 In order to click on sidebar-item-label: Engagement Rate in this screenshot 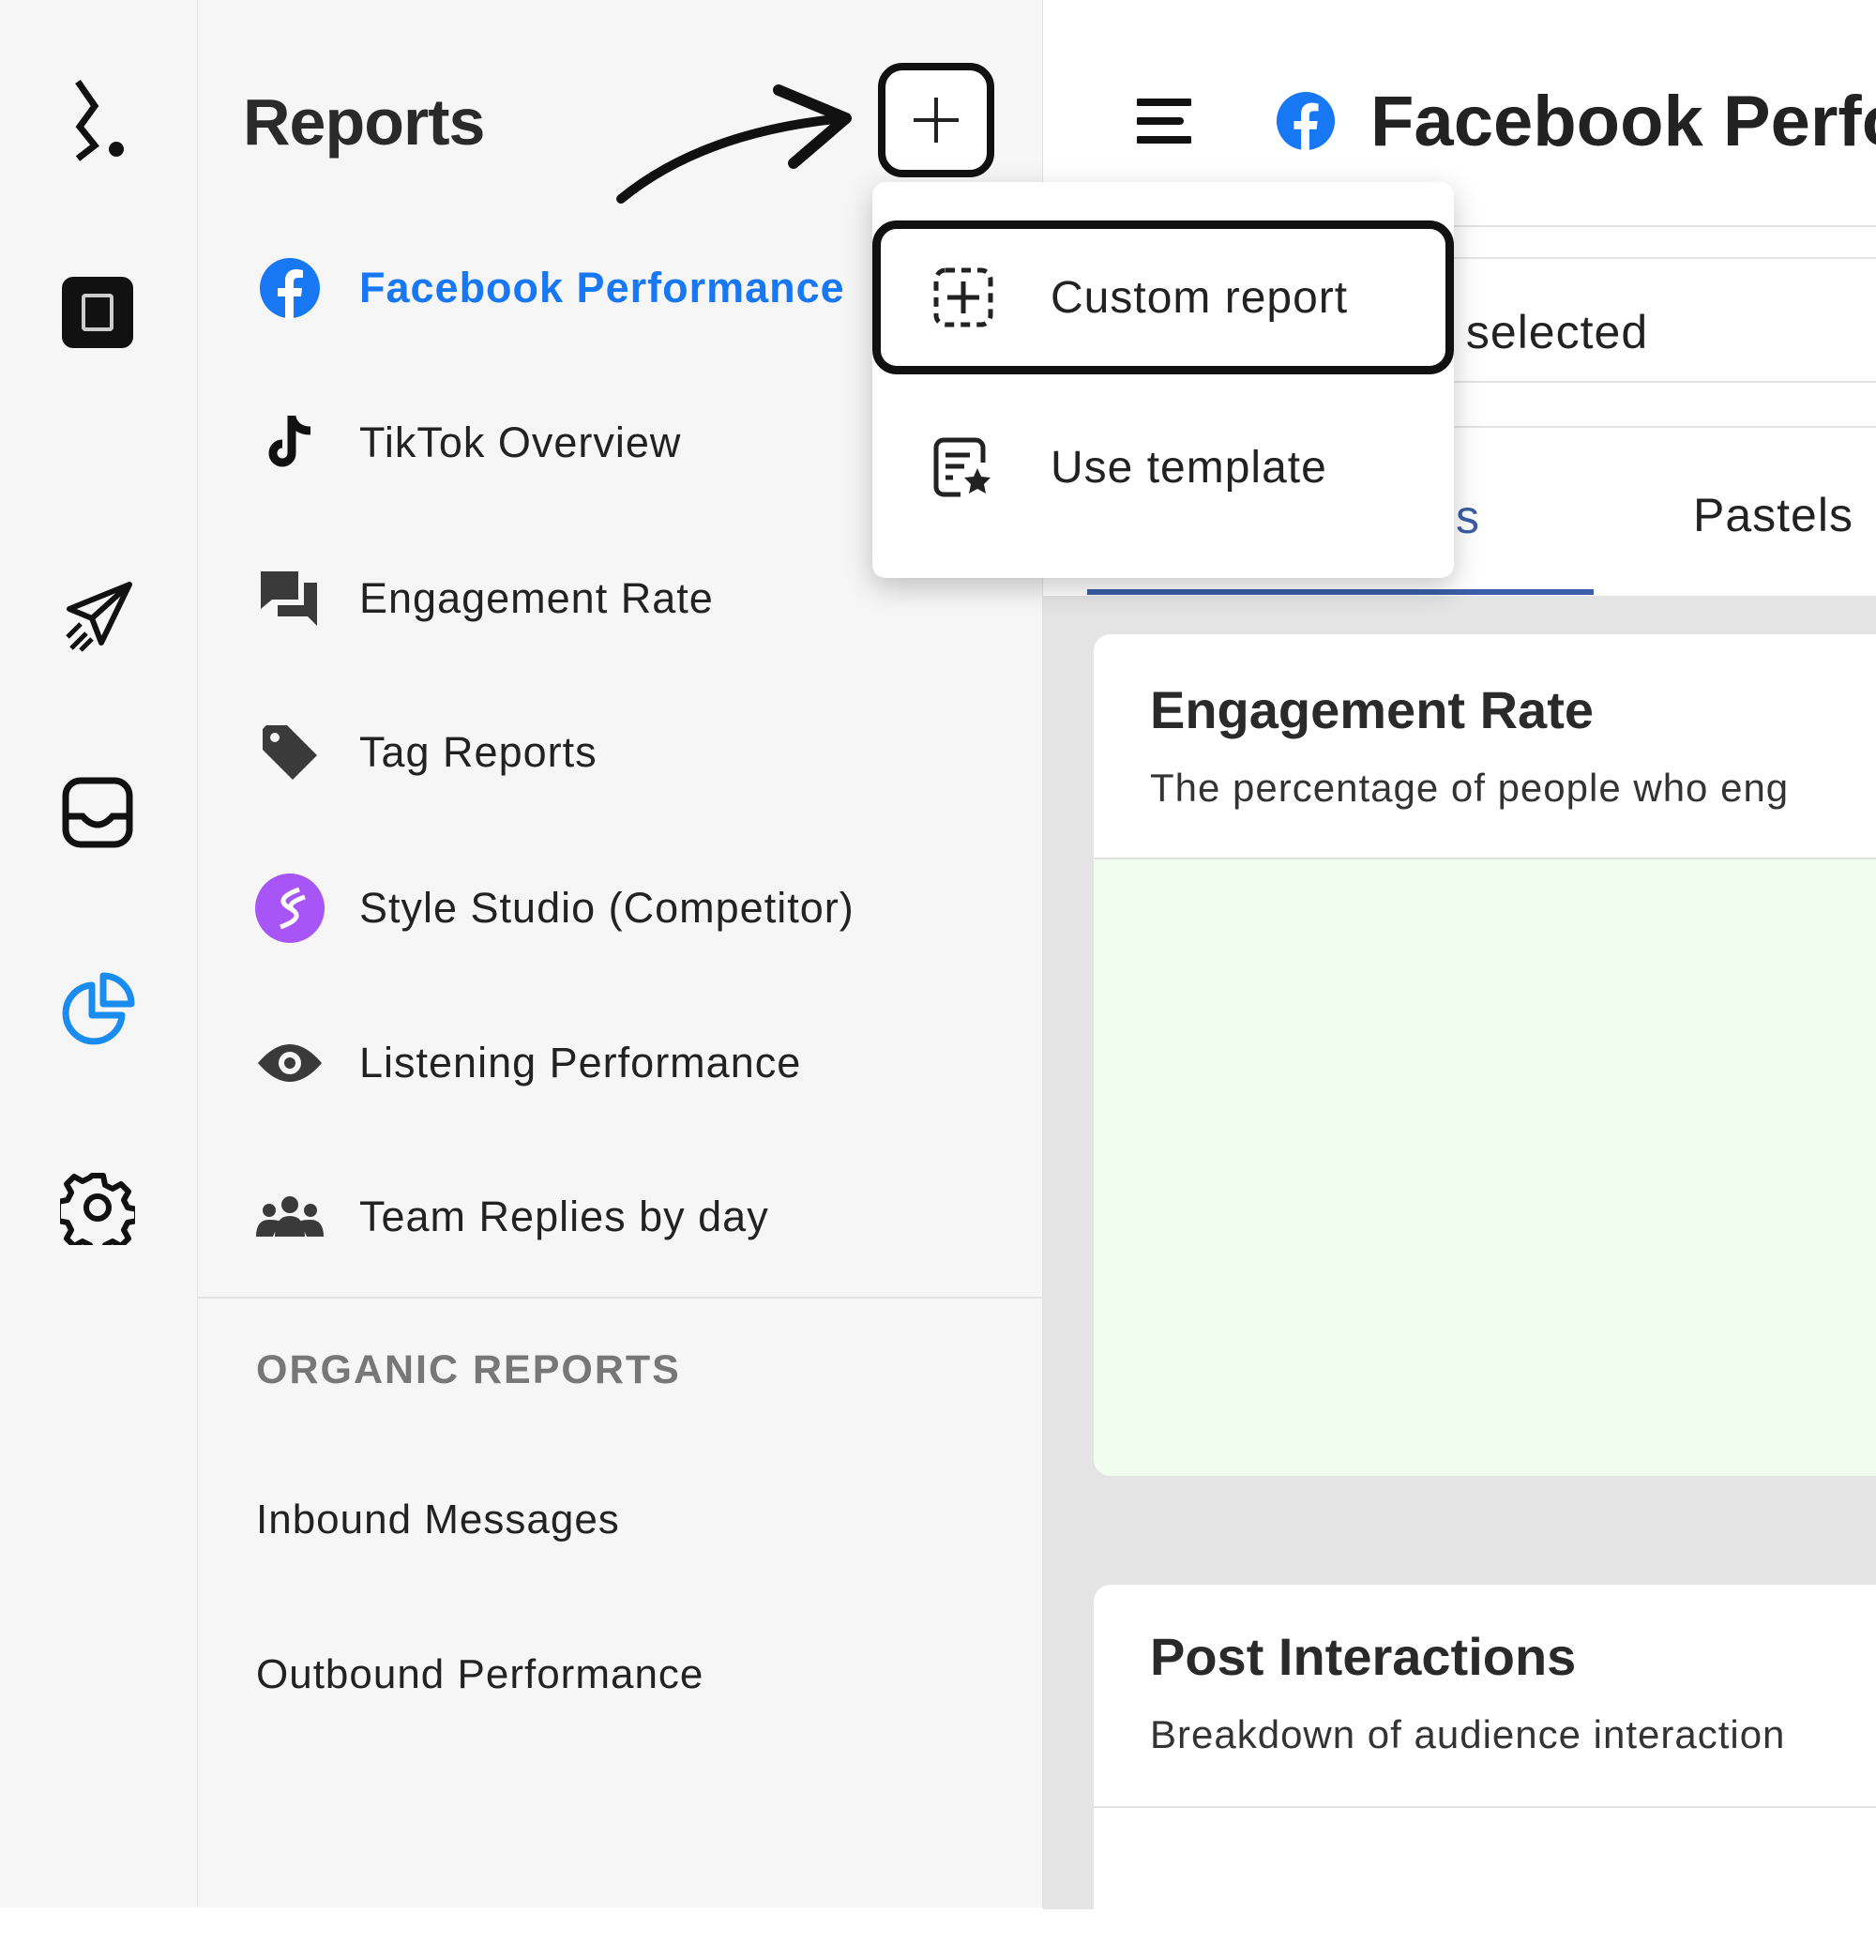, I will do `click(536, 598)`.